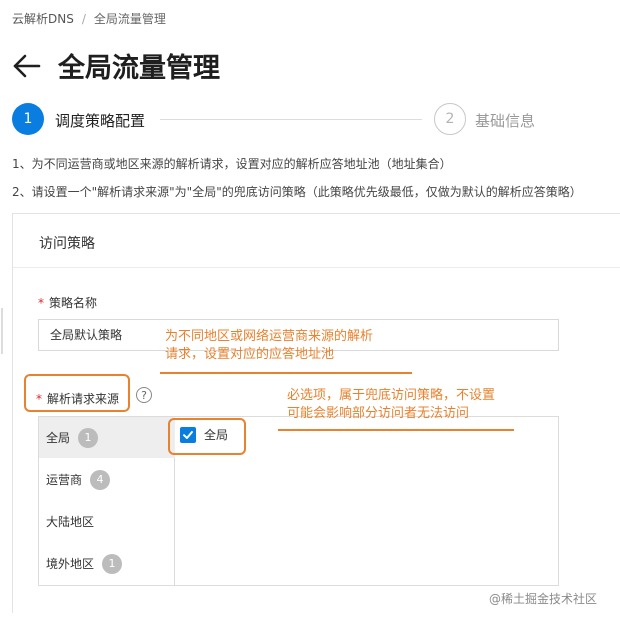  I want to click on breadcrumb-current: 全局流量管理, so click(129, 19).